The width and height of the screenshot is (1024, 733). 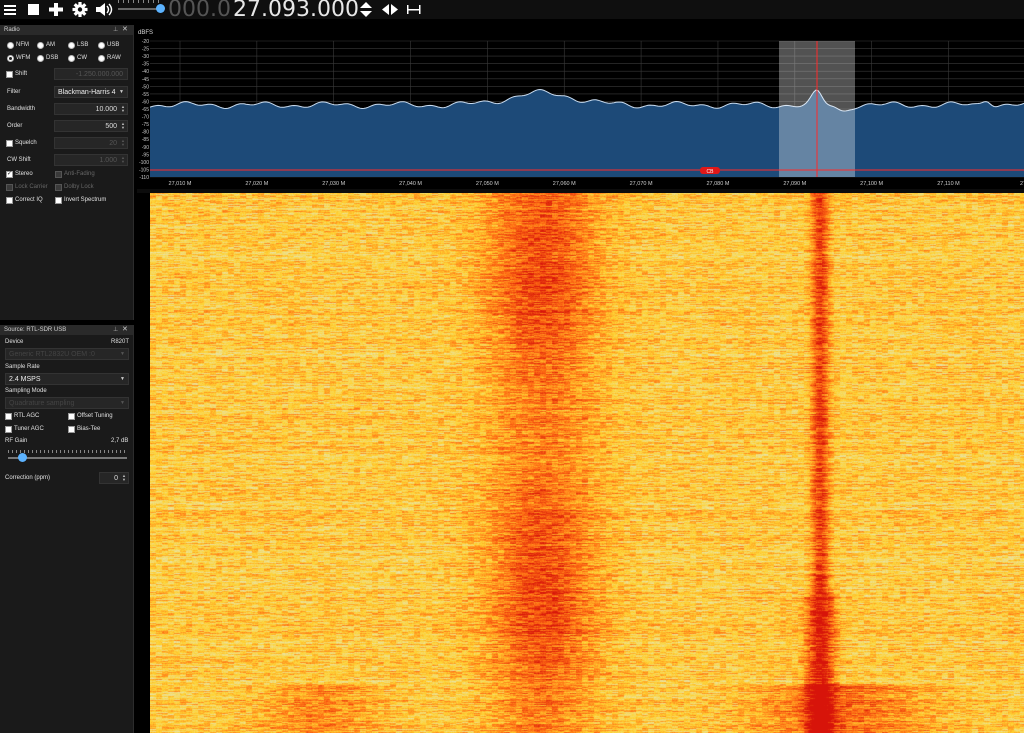 What do you see at coordinates (89, 429) in the screenshot?
I see `bias-tee-label: Bias-Tee` at bounding box center [89, 429].